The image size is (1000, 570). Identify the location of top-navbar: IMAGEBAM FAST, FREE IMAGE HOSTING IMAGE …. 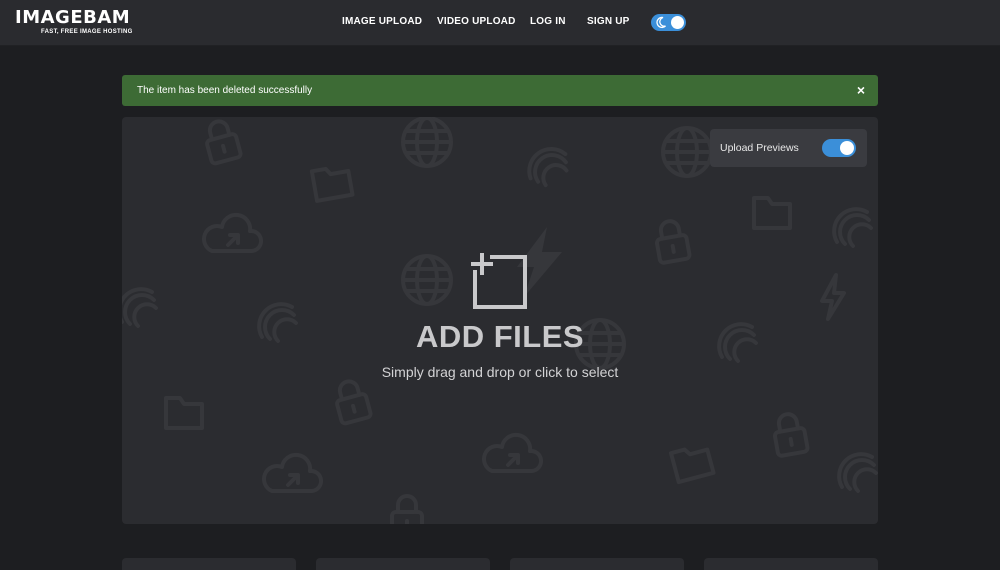
(500, 23).